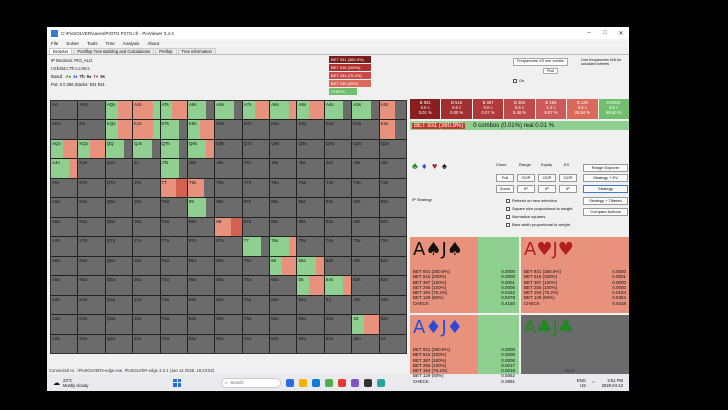 This screenshot has width=728, height=410. Describe the element at coordinates (338, 305) in the screenshot. I see `hand-cell: 44` at that location.